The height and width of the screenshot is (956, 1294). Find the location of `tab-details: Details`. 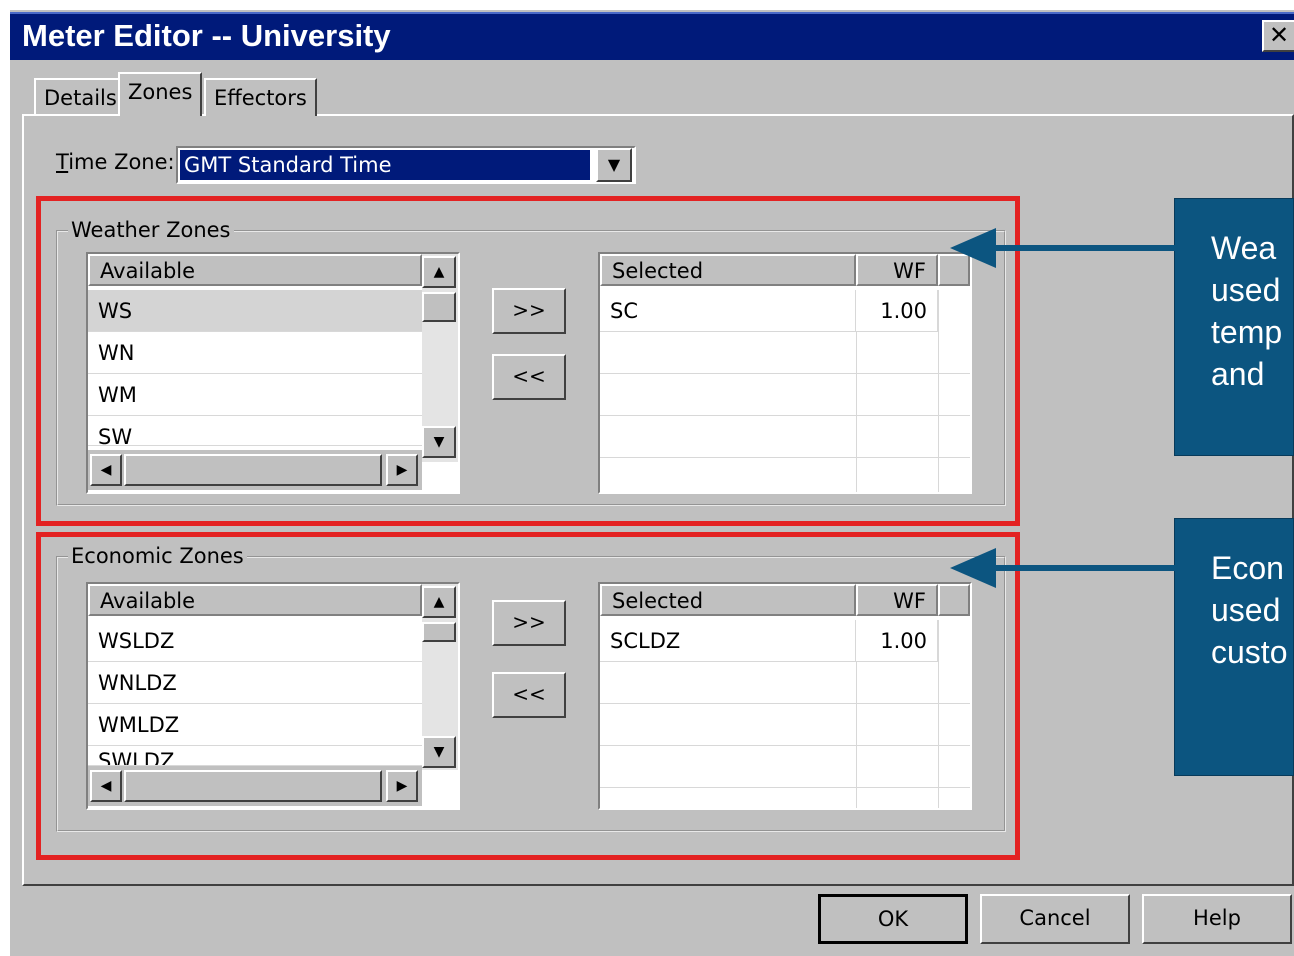

tab-details: Details is located at coordinates (80, 97).